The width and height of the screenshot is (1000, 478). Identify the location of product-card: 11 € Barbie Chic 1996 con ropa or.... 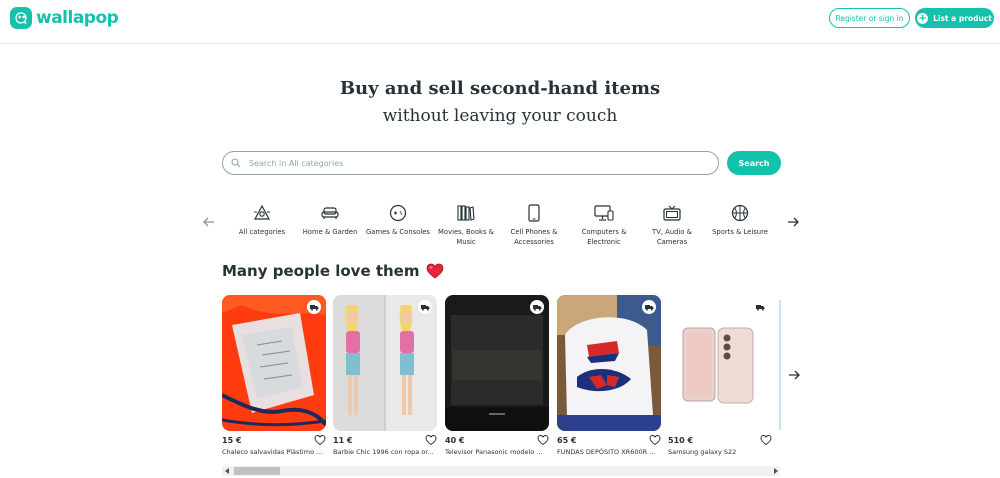
(385, 375).